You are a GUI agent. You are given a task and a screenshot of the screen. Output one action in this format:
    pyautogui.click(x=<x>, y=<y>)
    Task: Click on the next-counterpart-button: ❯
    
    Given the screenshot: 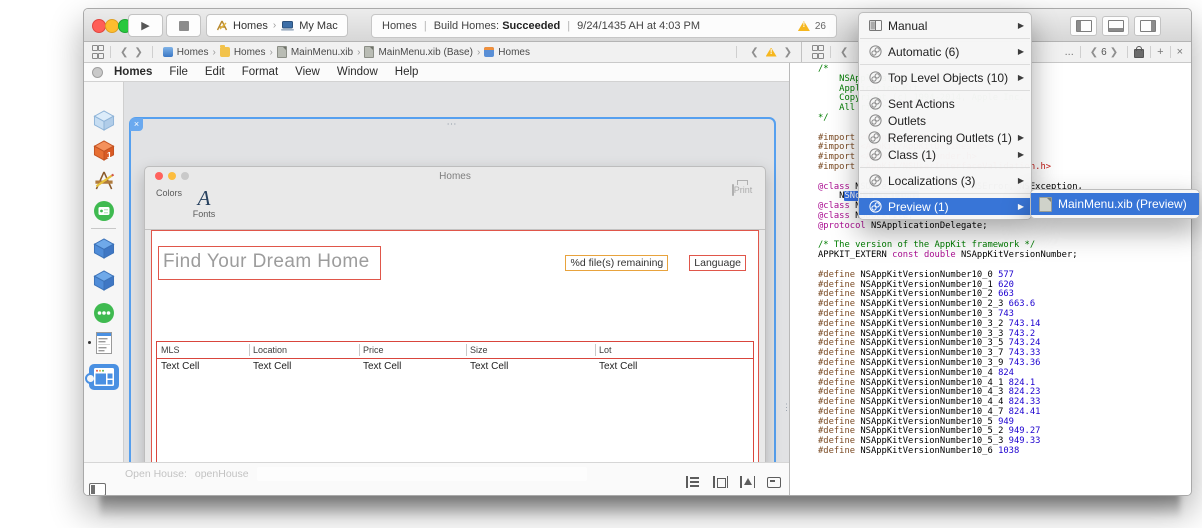 What is the action you would take?
    pyautogui.click(x=1114, y=52)
    